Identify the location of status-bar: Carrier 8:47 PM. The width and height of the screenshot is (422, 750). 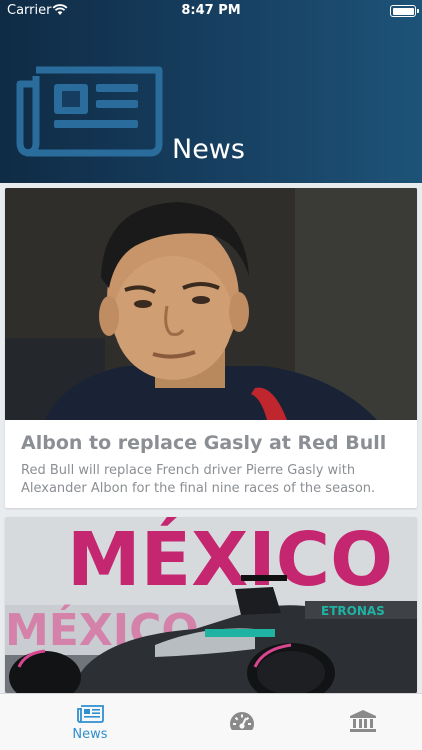
(211, 11).